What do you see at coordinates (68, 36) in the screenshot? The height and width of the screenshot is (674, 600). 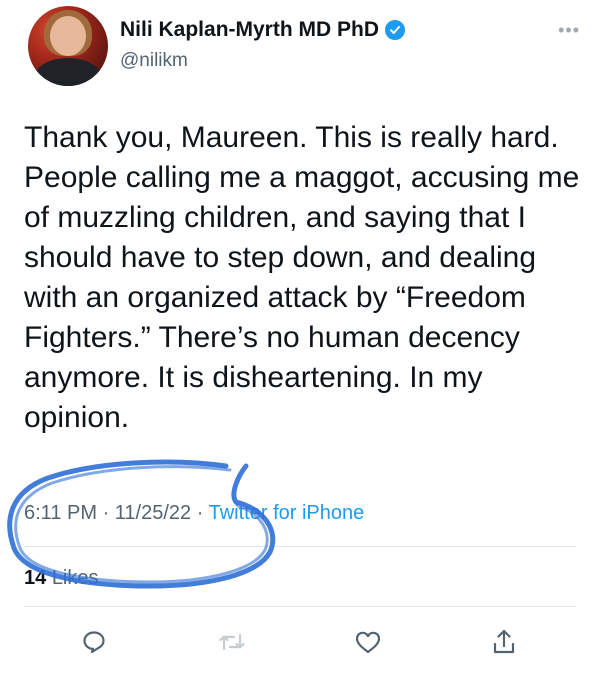 I see `avatar-face` at bounding box center [68, 36].